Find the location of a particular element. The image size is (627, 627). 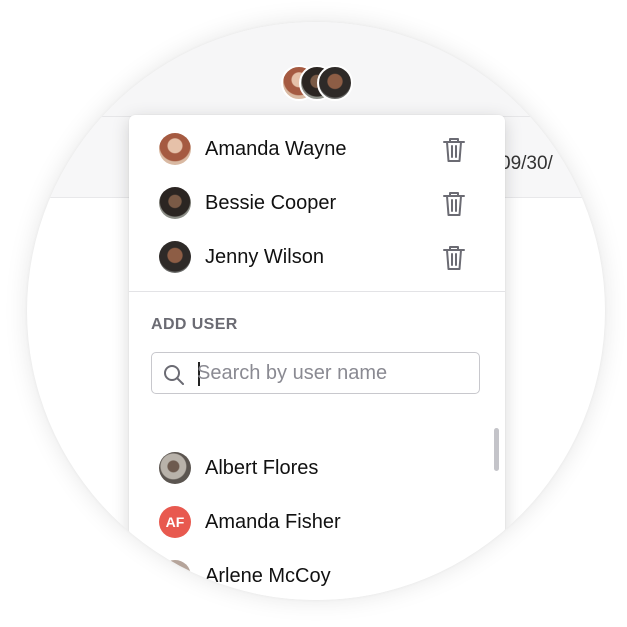

search-input is located at coordinates (332, 373).